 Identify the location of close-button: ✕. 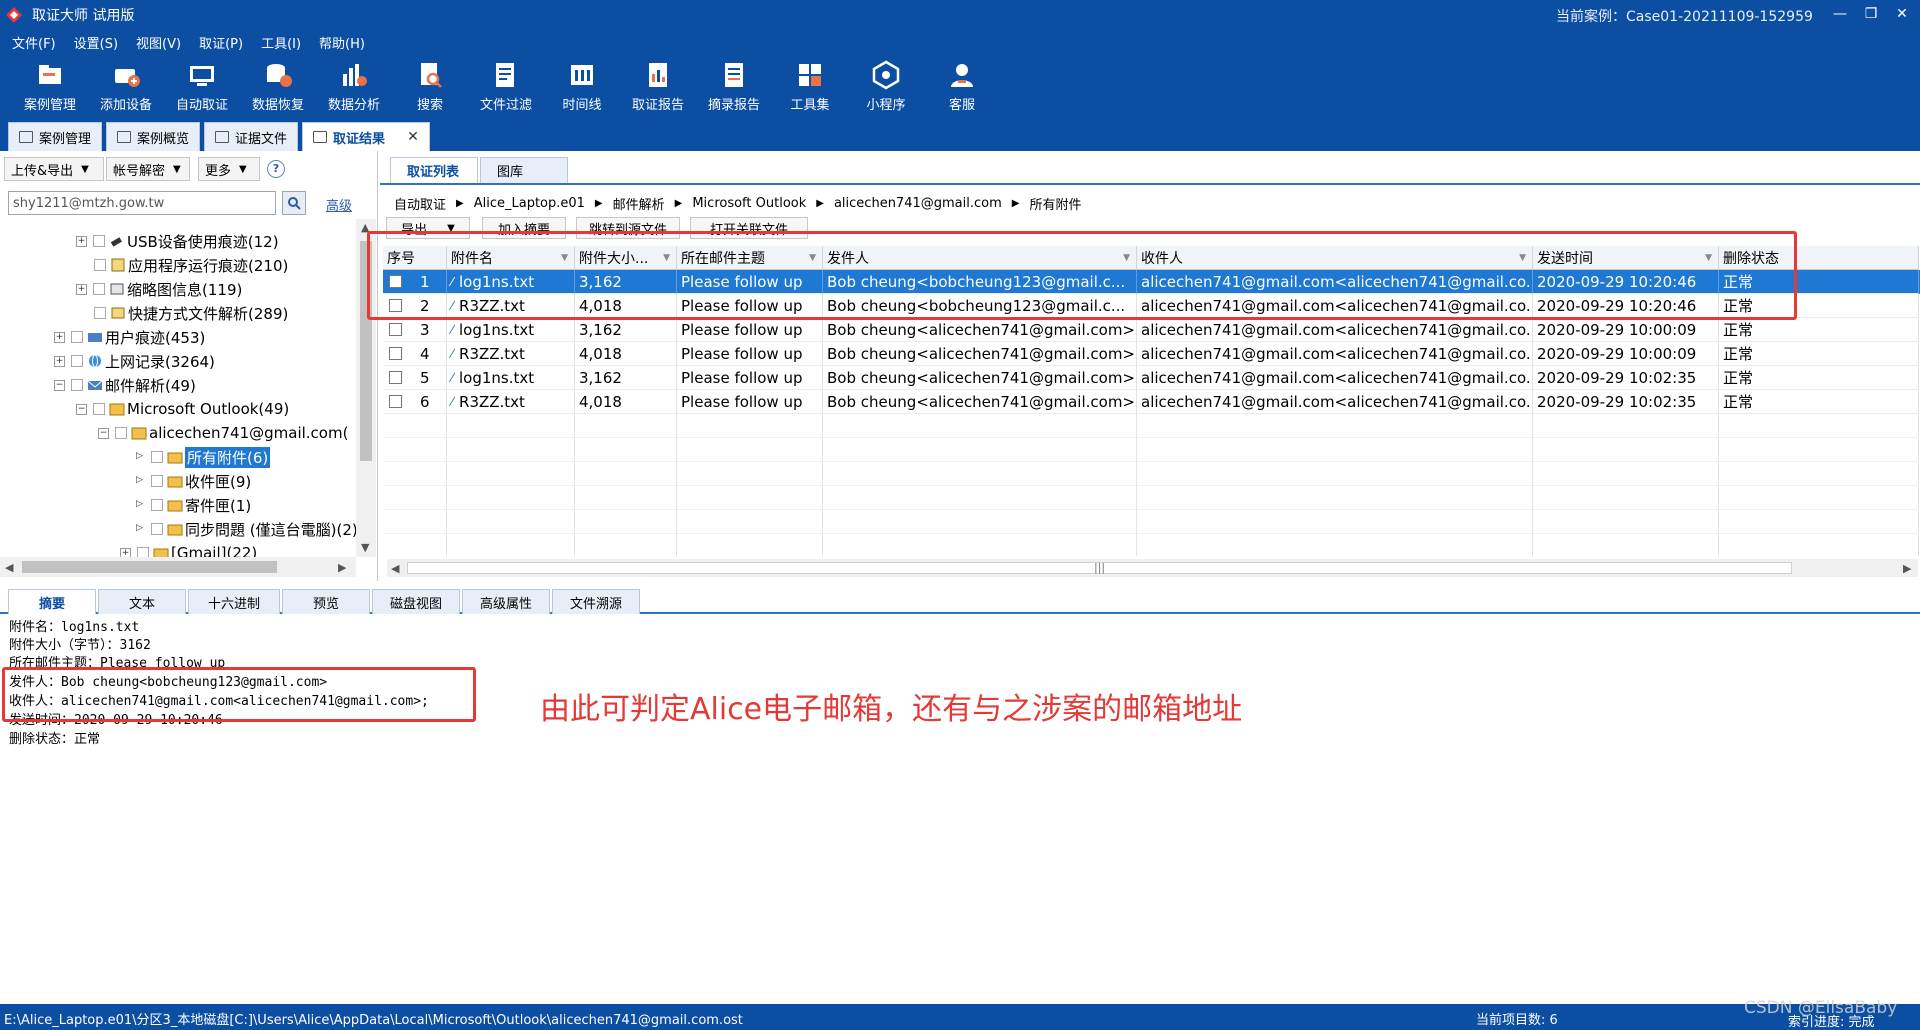
(1902, 14).